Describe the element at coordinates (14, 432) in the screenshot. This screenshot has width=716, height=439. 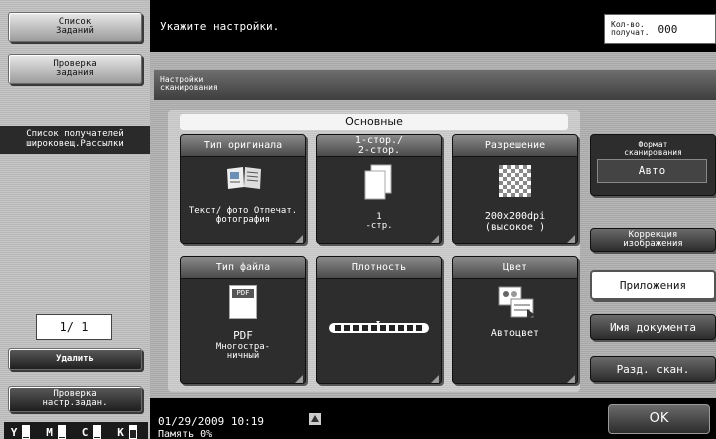
I see `toner-letter: Y` at that location.